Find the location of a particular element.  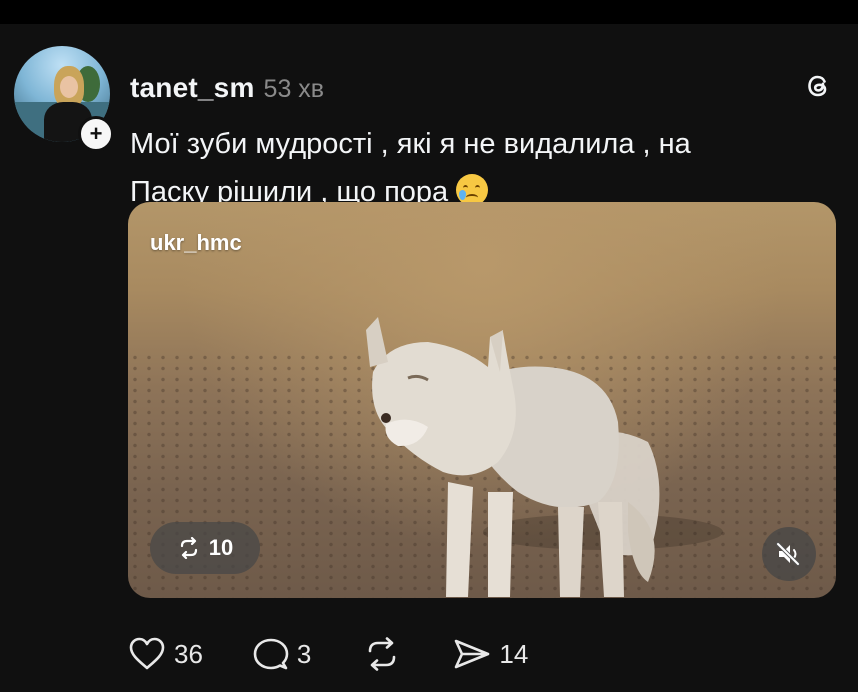

post-header: tanet_sm 53 хв is located at coordinates (227, 89).